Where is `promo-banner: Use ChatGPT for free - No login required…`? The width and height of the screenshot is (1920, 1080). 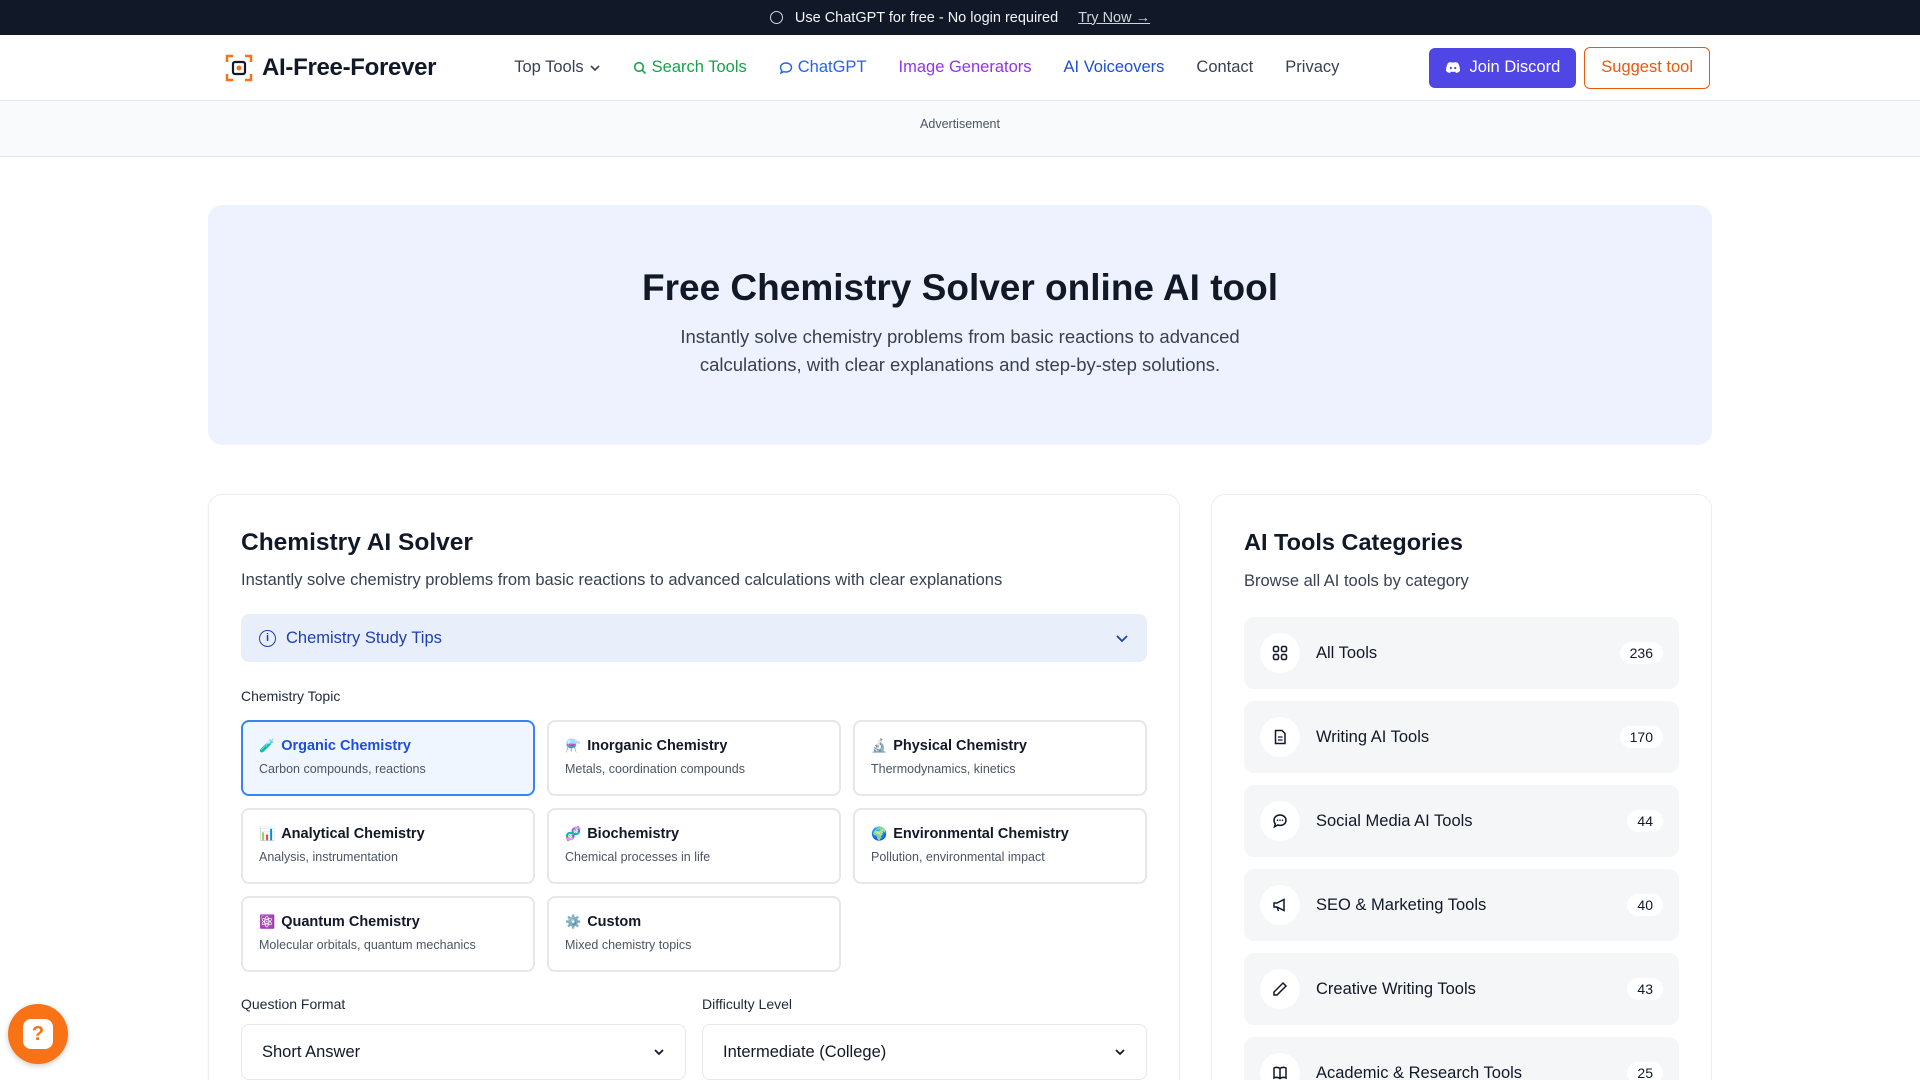
promo-banner: Use ChatGPT for free - No login required… is located at coordinates (960, 17).